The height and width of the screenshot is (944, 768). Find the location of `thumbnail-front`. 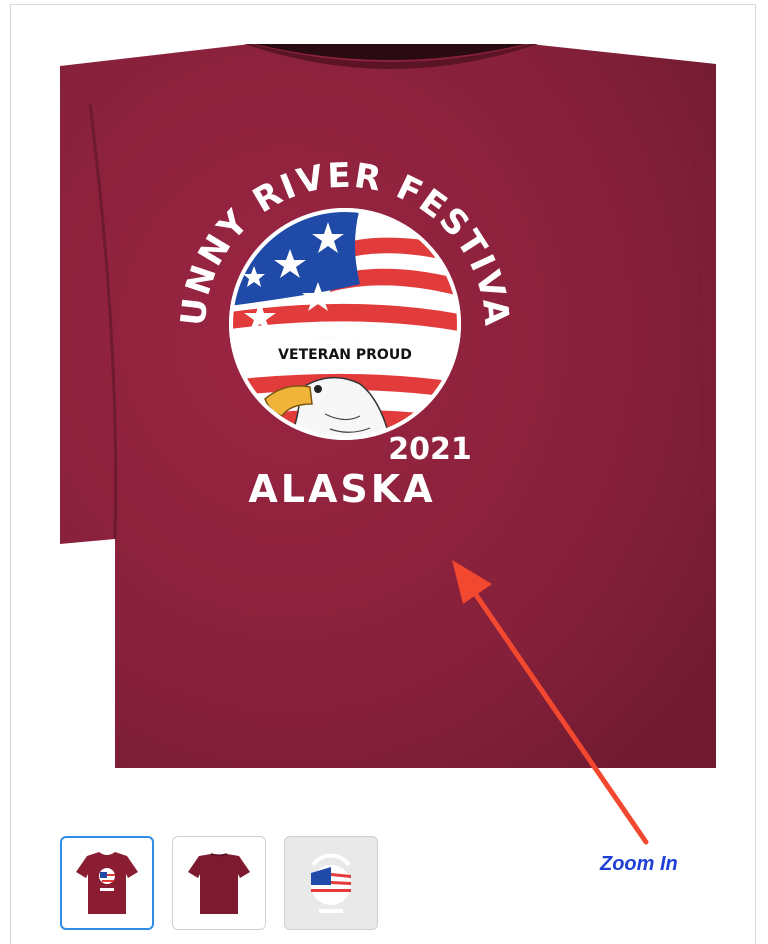

thumbnail-front is located at coordinates (107, 883).